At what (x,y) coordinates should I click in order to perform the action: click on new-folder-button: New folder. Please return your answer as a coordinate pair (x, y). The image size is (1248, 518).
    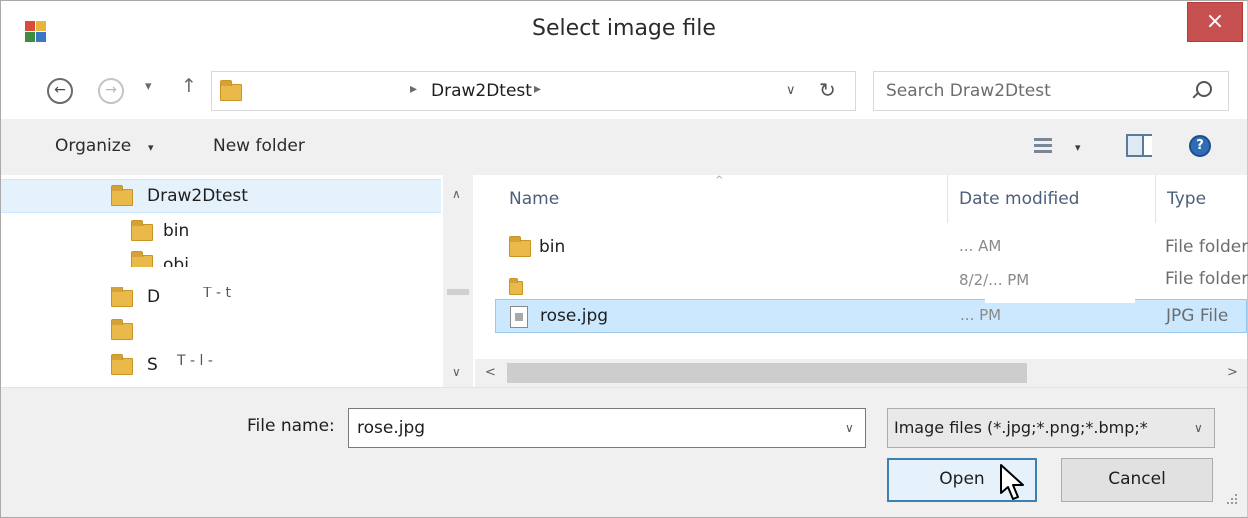
    Looking at the image, I should click on (259, 146).